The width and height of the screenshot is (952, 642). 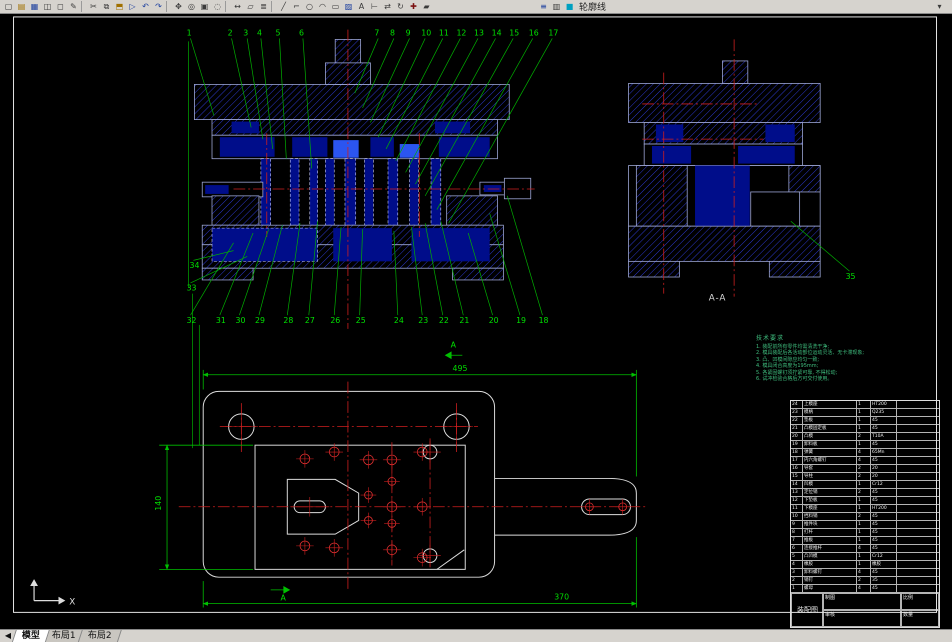 What do you see at coordinates (444, 320) in the screenshot?
I see `part-callout: 22` at bounding box center [444, 320].